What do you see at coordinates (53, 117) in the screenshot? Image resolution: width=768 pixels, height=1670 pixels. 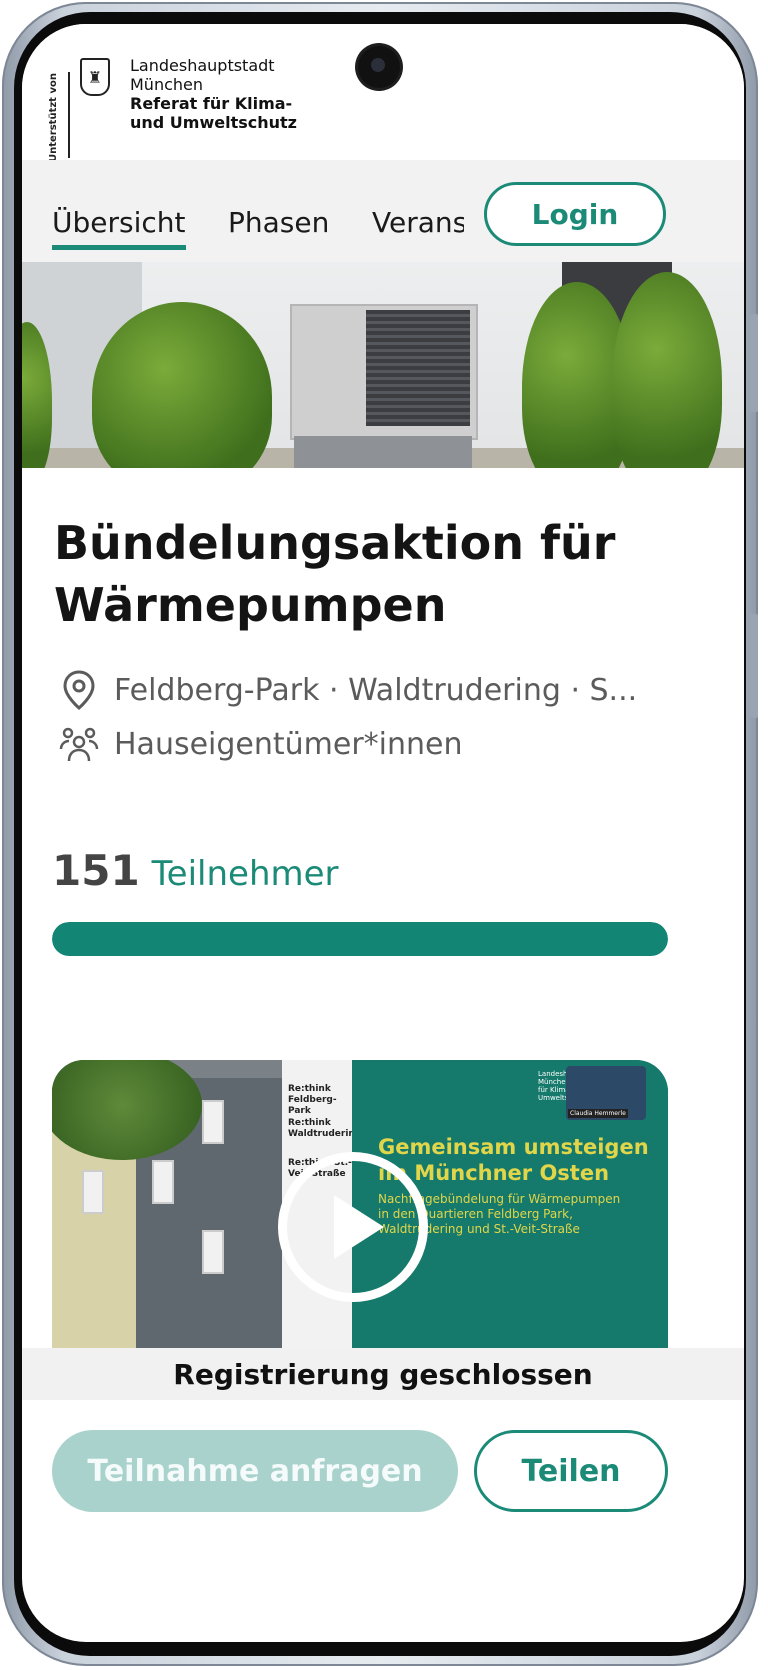 I see `supported-by-label: Unterstützt von` at bounding box center [53, 117].